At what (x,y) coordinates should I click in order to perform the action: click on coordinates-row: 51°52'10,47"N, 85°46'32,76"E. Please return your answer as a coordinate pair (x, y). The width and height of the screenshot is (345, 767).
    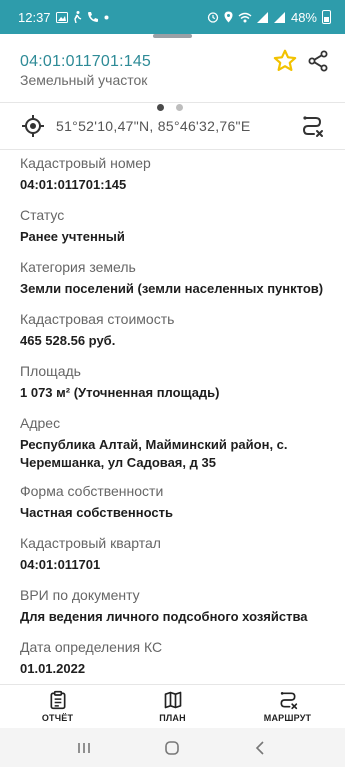
    Looking at the image, I should click on (172, 126).